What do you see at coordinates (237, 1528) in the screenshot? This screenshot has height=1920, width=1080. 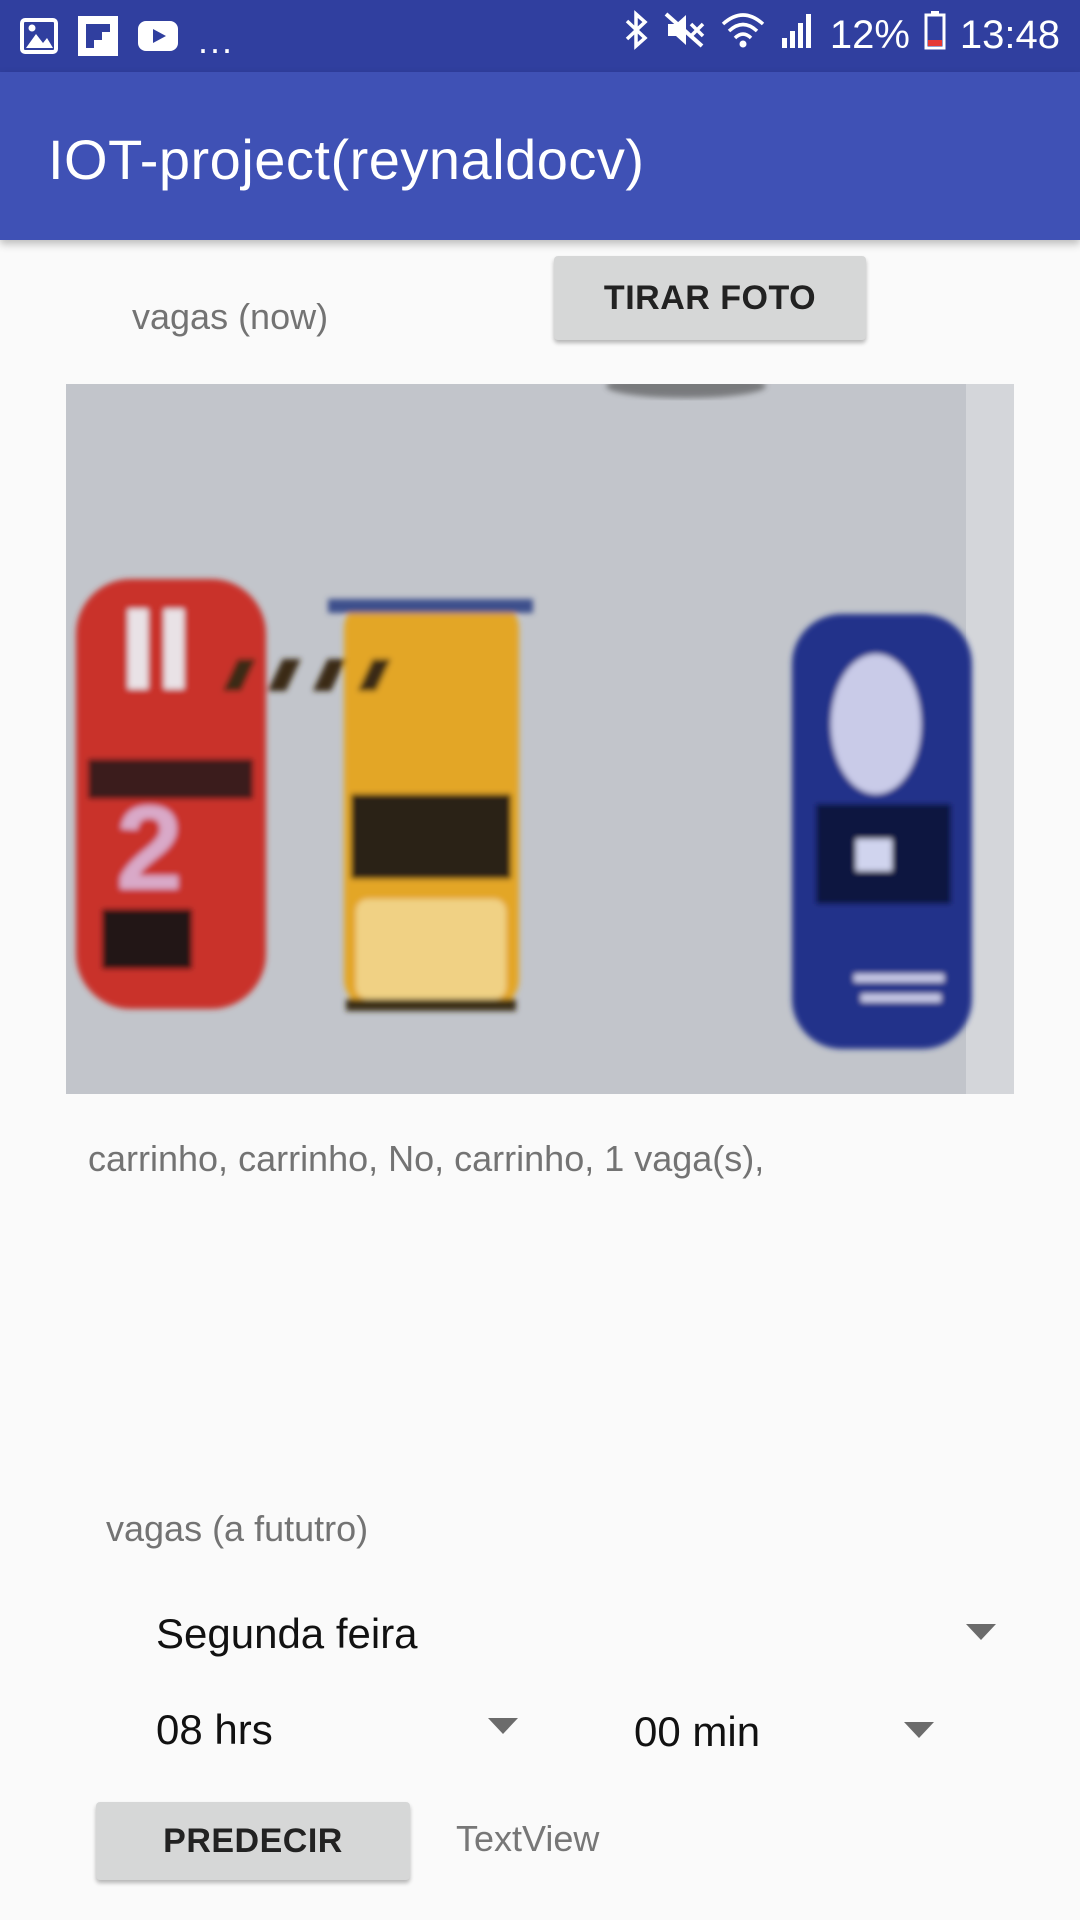 I see `vagas-future-label: vagas (a fututro)` at bounding box center [237, 1528].